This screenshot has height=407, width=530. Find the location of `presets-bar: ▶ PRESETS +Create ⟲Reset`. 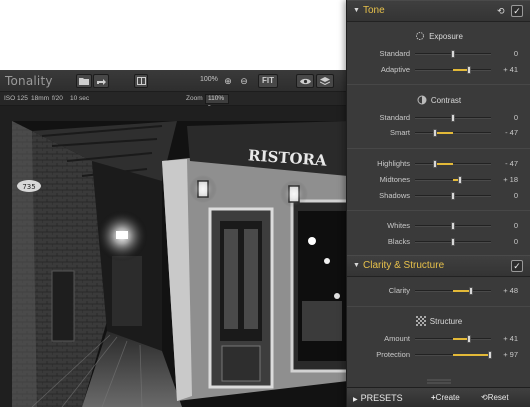

presets-bar: ▶ PRESETS +Create ⟲Reset is located at coordinates (438, 397).